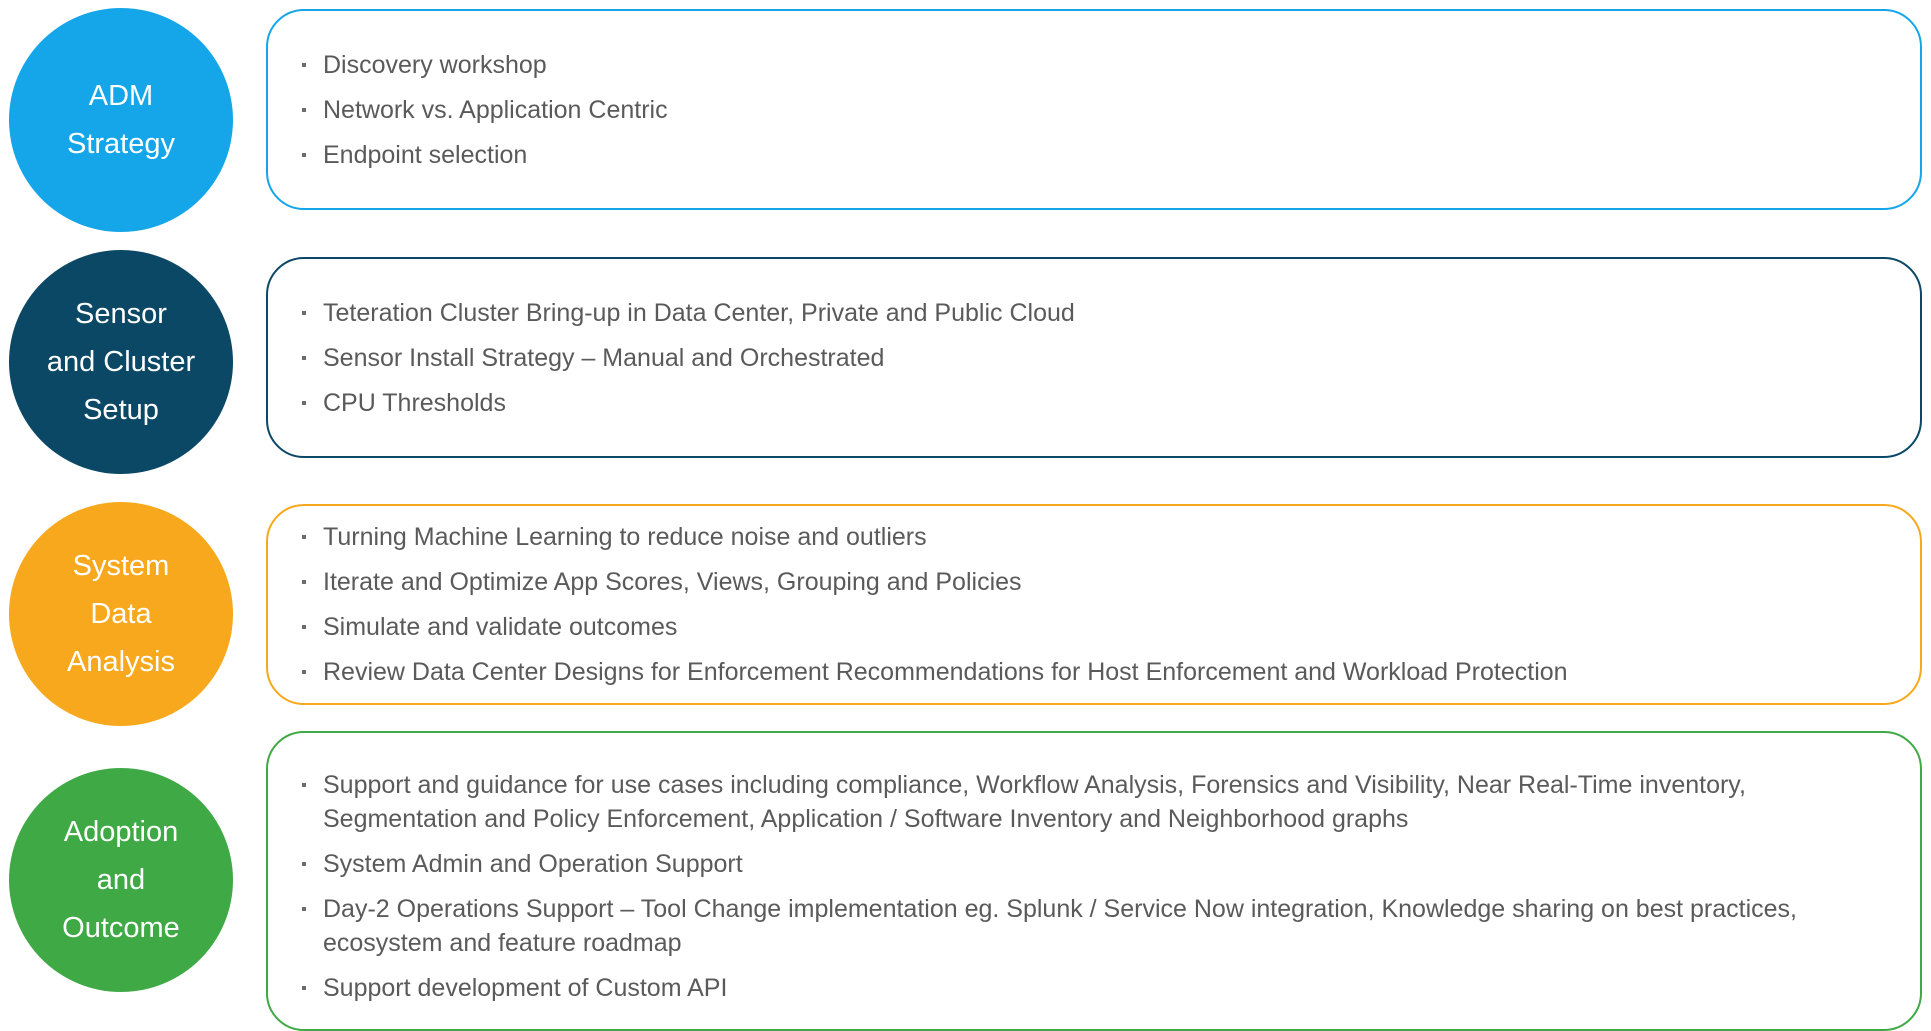 The width and height of the screenshot is (1931, 1031). I want to click on bullet-item: System Admin and Operation Support, so click(1102, 864).